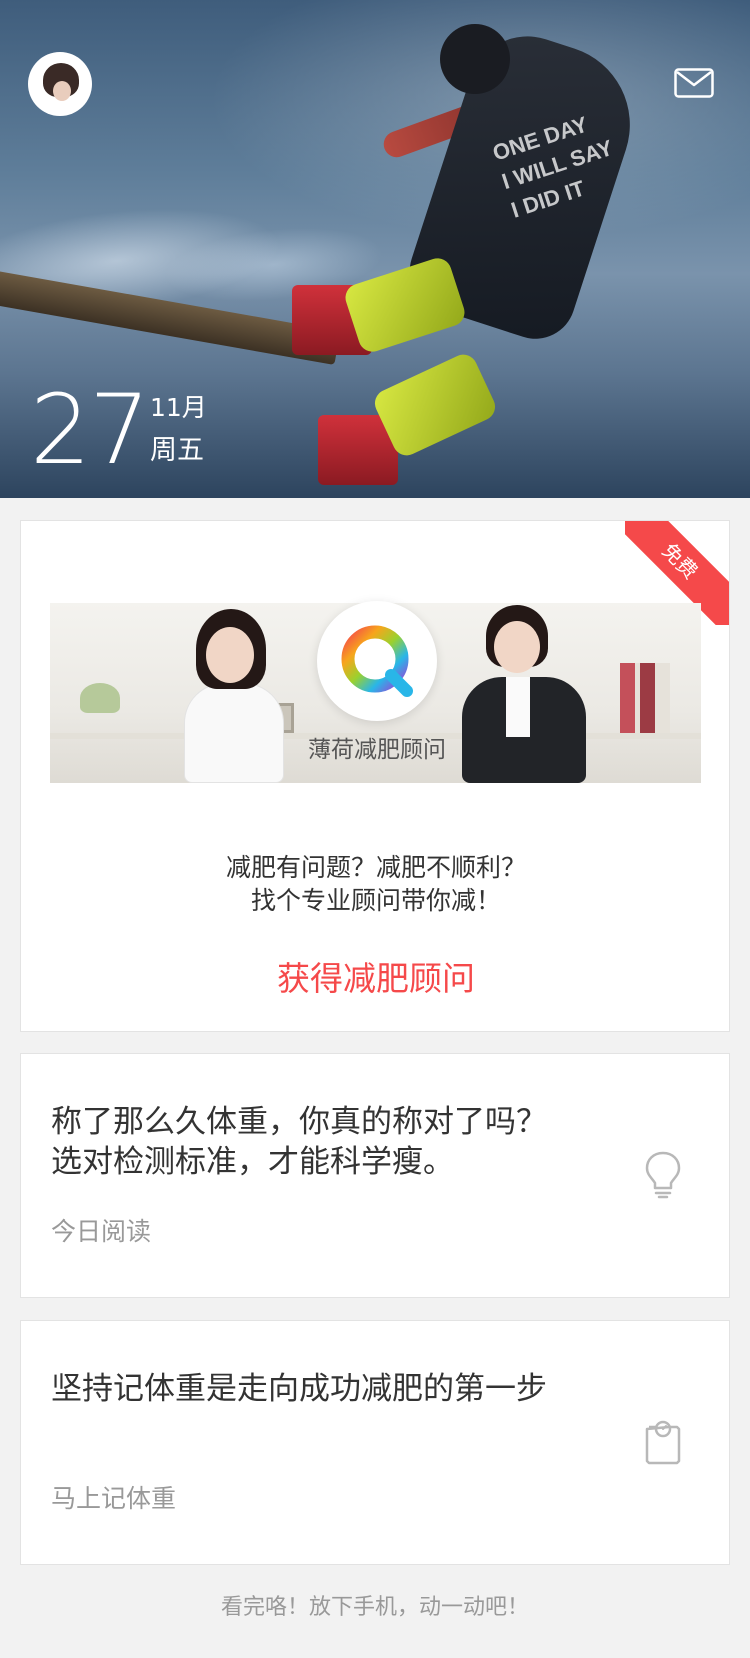 This screenshot has height=1658, width=750. What do you see at coordinates (375, 1442) in the screenshot?
I see `record-weight-card: 坚持记体重是走向成功减肥的第一步 马上记体重` at bounding box center [375, 1442].